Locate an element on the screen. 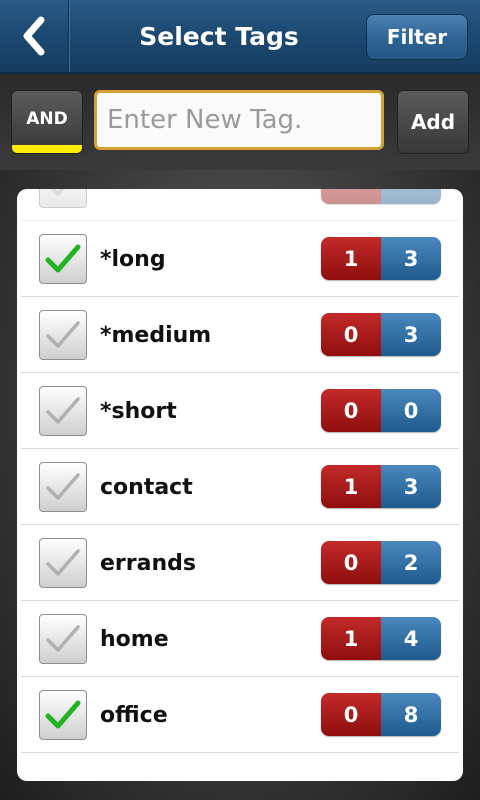 Image resolution: width=480 pixels, height=800 pixels. tag-count-badge: 00 is located at coordinates (381, 410).